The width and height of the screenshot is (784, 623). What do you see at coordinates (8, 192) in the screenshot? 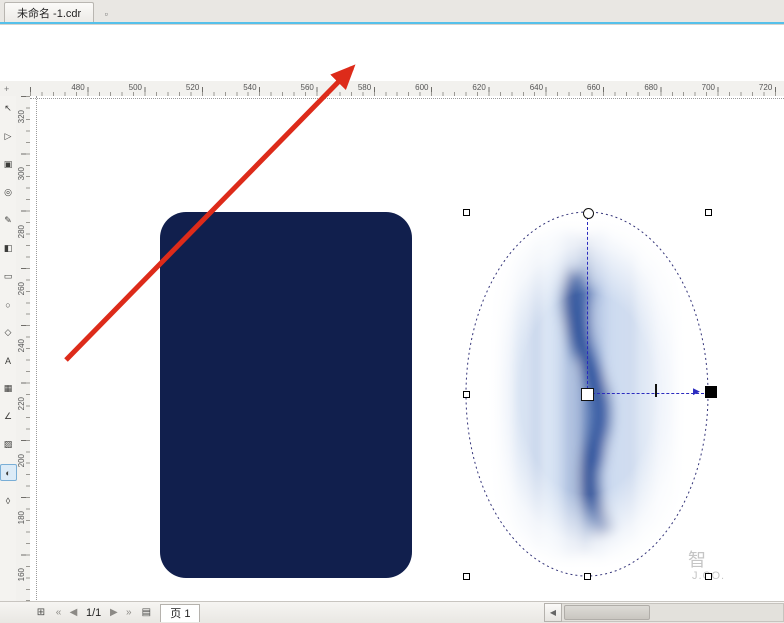
I see `zoom-tool: ◎` at bounding box center [8, 192].